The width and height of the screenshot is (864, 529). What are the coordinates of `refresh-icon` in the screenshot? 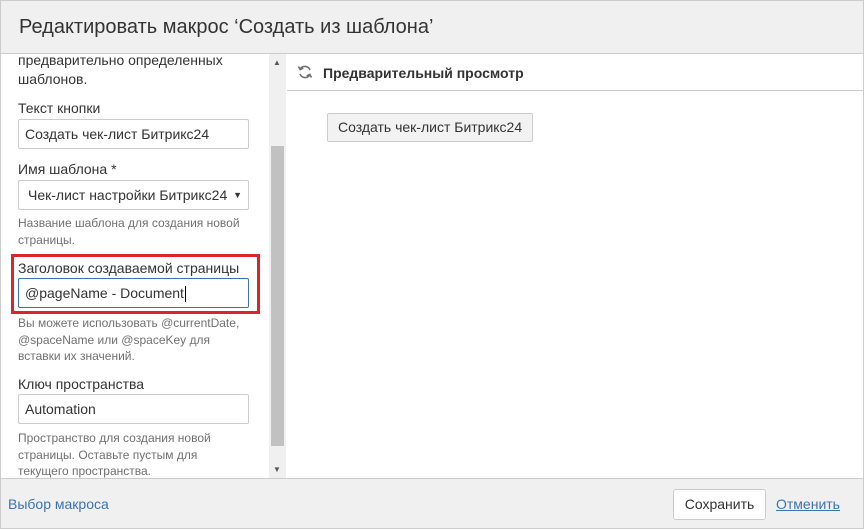 It's located at (305, 72).